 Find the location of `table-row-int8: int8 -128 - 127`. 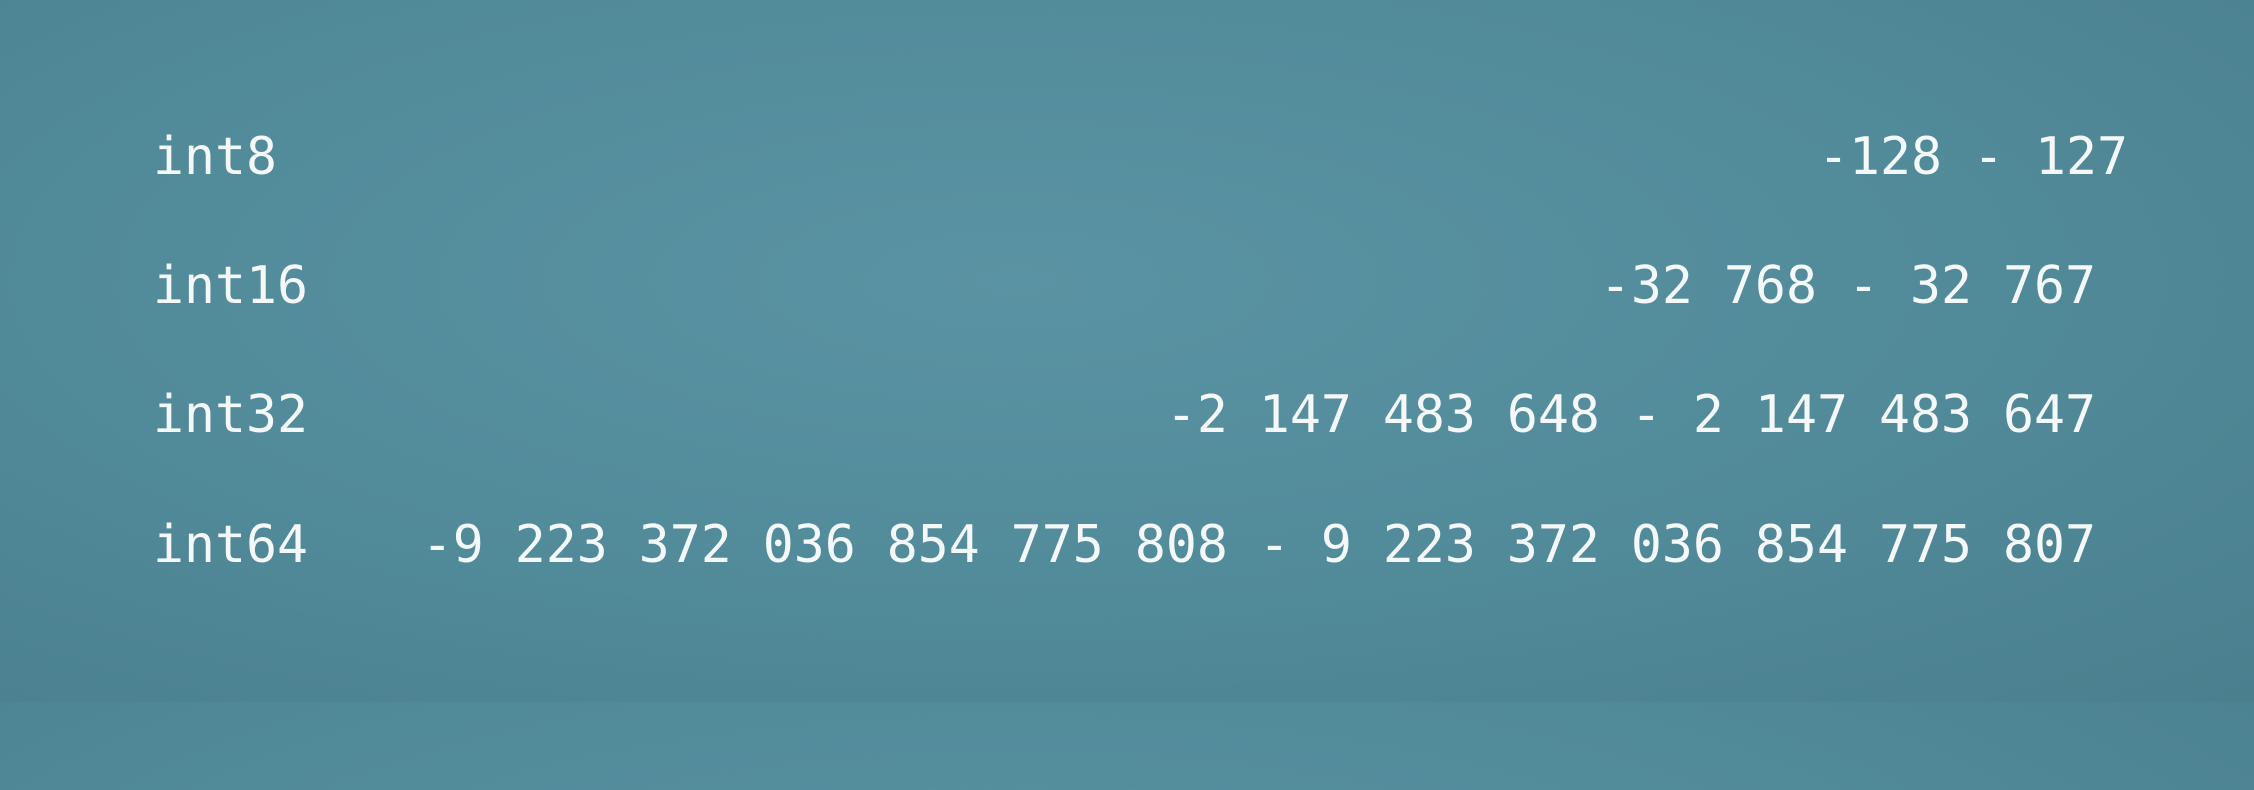

table-row-int8: int8 -128 - 127 is located at coordinates (1140, 157).